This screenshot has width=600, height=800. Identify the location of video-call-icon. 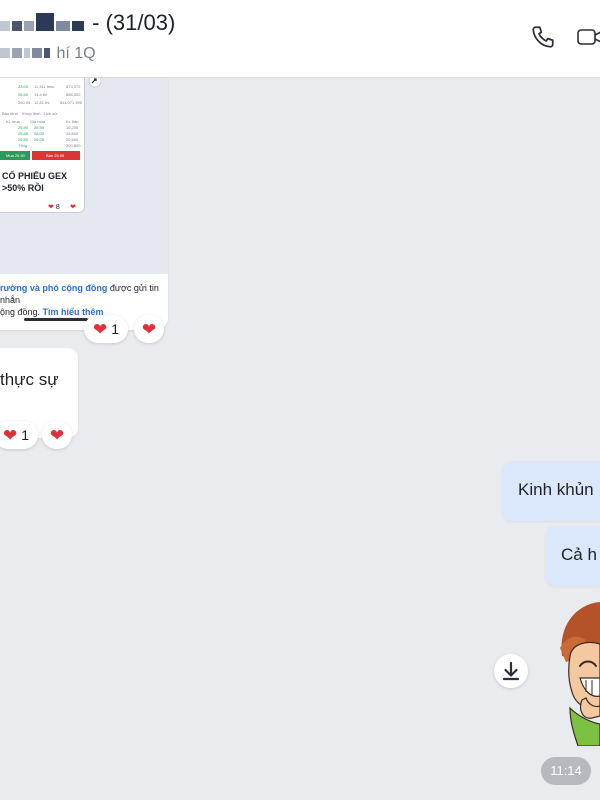
(588, 37).